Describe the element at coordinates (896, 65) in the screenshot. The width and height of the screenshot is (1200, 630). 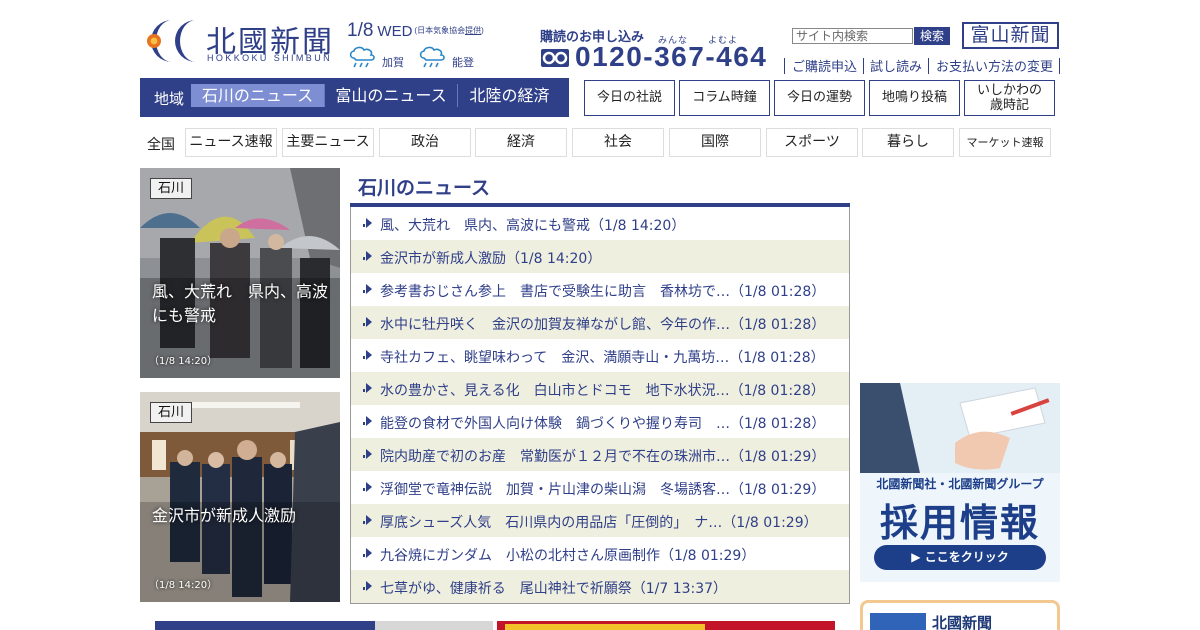
I see `trial-link: 試し読み` at that location.